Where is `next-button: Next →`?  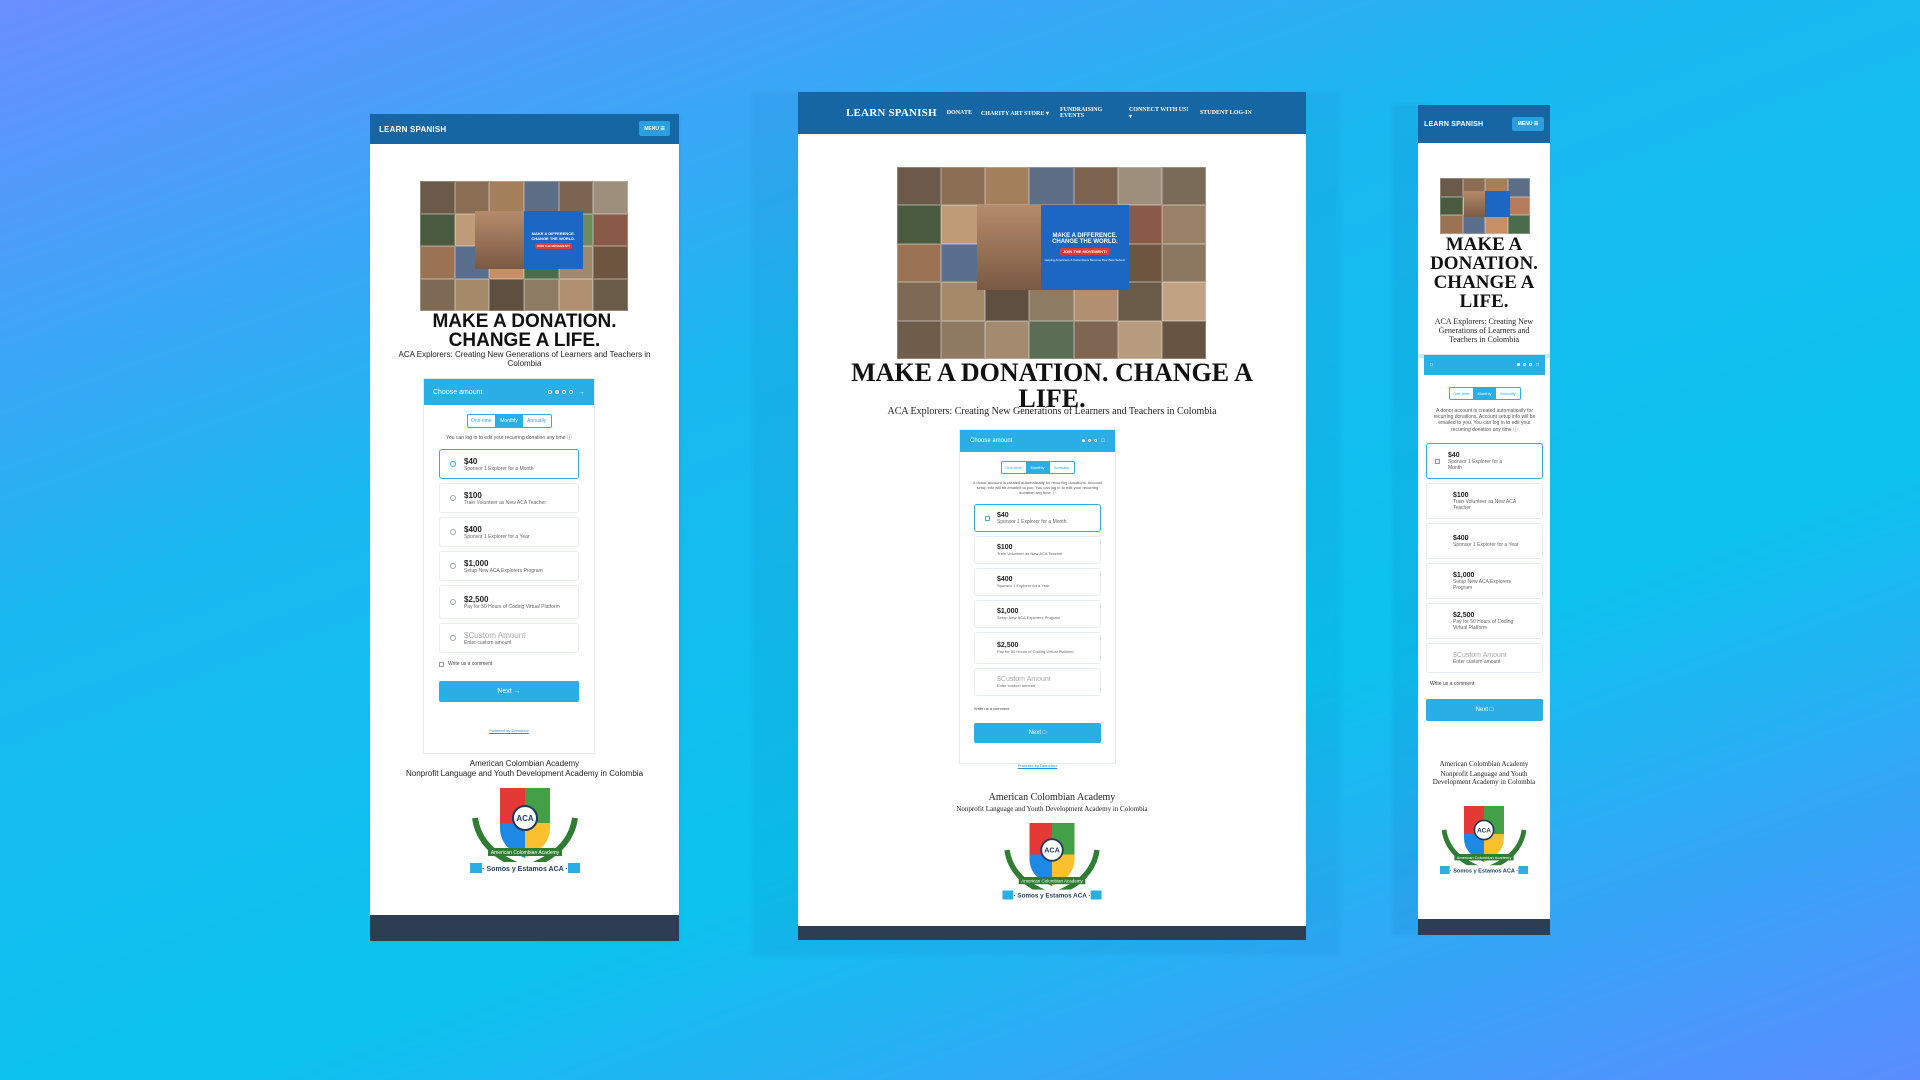 next-button: Next → is located at coordinates (509, 691).